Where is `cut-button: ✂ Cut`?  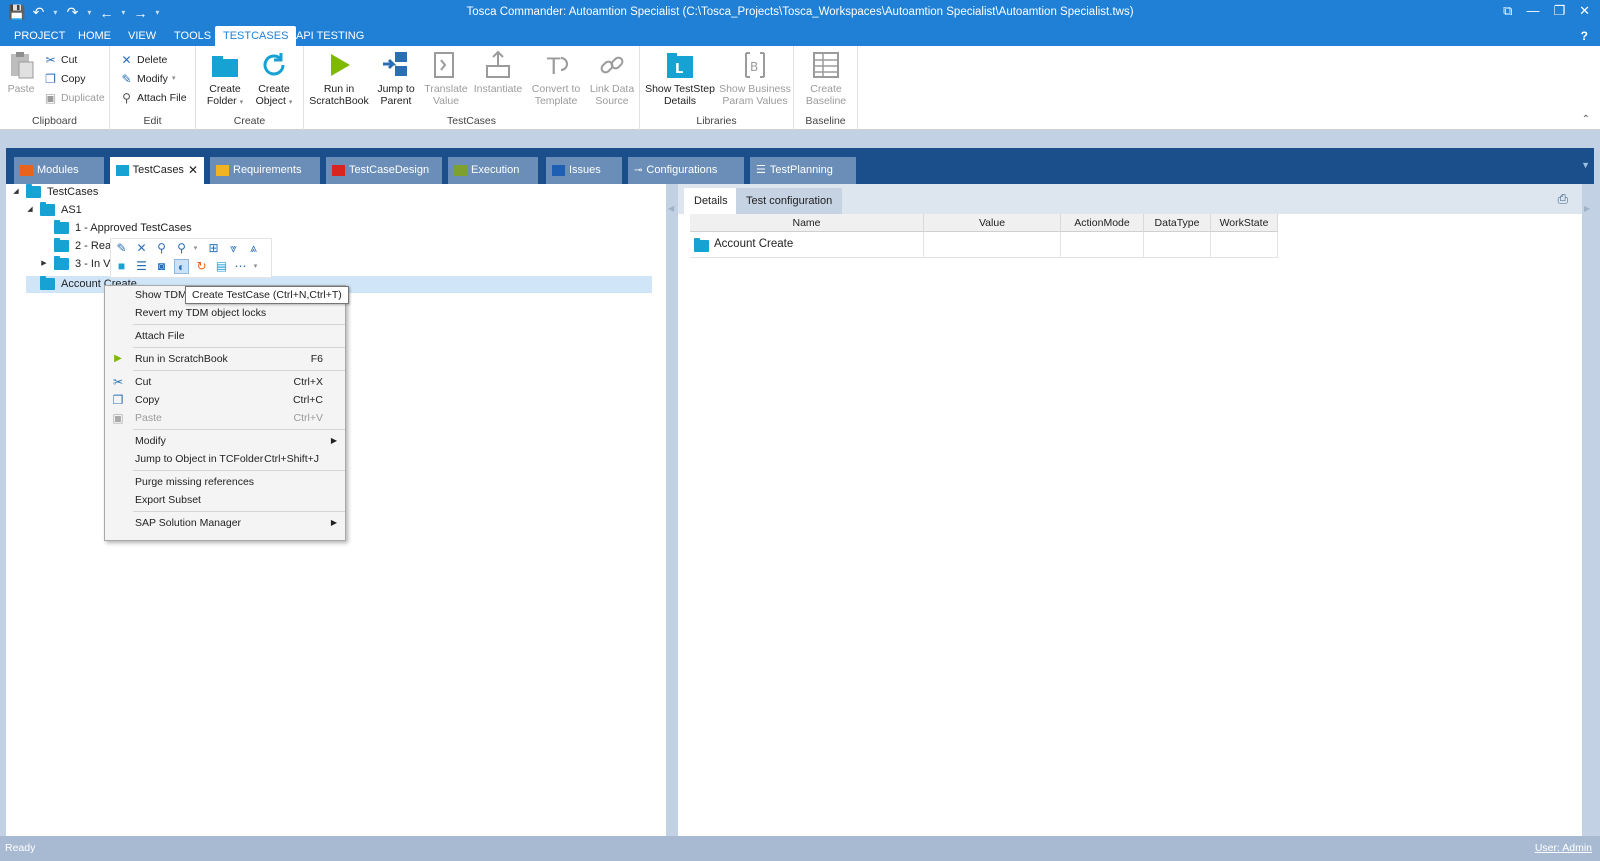
cut-button: ✂ Cut is located at coordinates (60, 60).